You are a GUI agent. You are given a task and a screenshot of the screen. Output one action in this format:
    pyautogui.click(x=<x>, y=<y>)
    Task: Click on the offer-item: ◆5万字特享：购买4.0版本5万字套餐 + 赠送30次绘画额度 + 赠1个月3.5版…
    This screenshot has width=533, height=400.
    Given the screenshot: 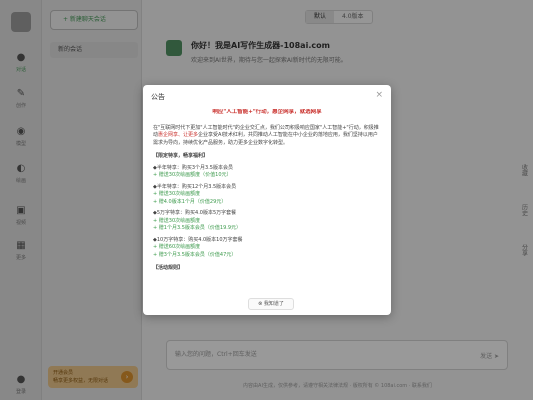 What is the action you would take?
    pyautogui.click(x=267, y=221)
    